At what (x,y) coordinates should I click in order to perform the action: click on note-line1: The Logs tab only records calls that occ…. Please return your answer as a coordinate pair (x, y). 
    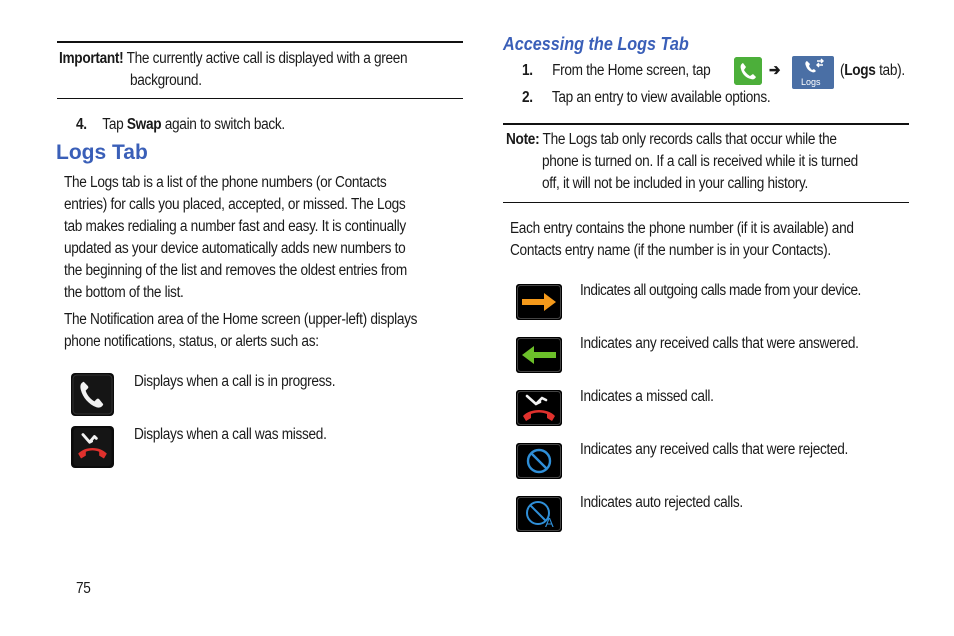
    Looking at the image, I should click on (689, 139).